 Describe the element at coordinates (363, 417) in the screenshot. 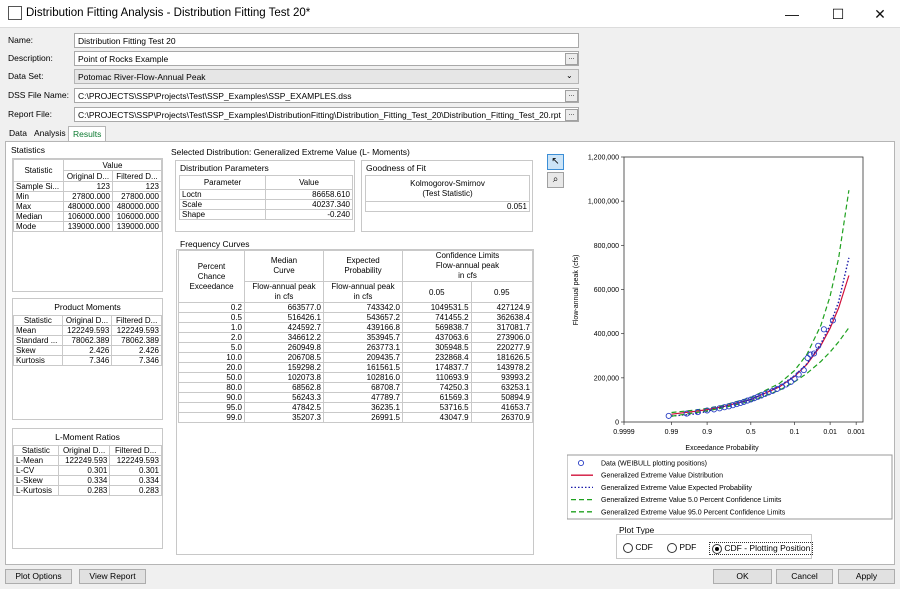

I see `table-cell: 26991.5` at that location.